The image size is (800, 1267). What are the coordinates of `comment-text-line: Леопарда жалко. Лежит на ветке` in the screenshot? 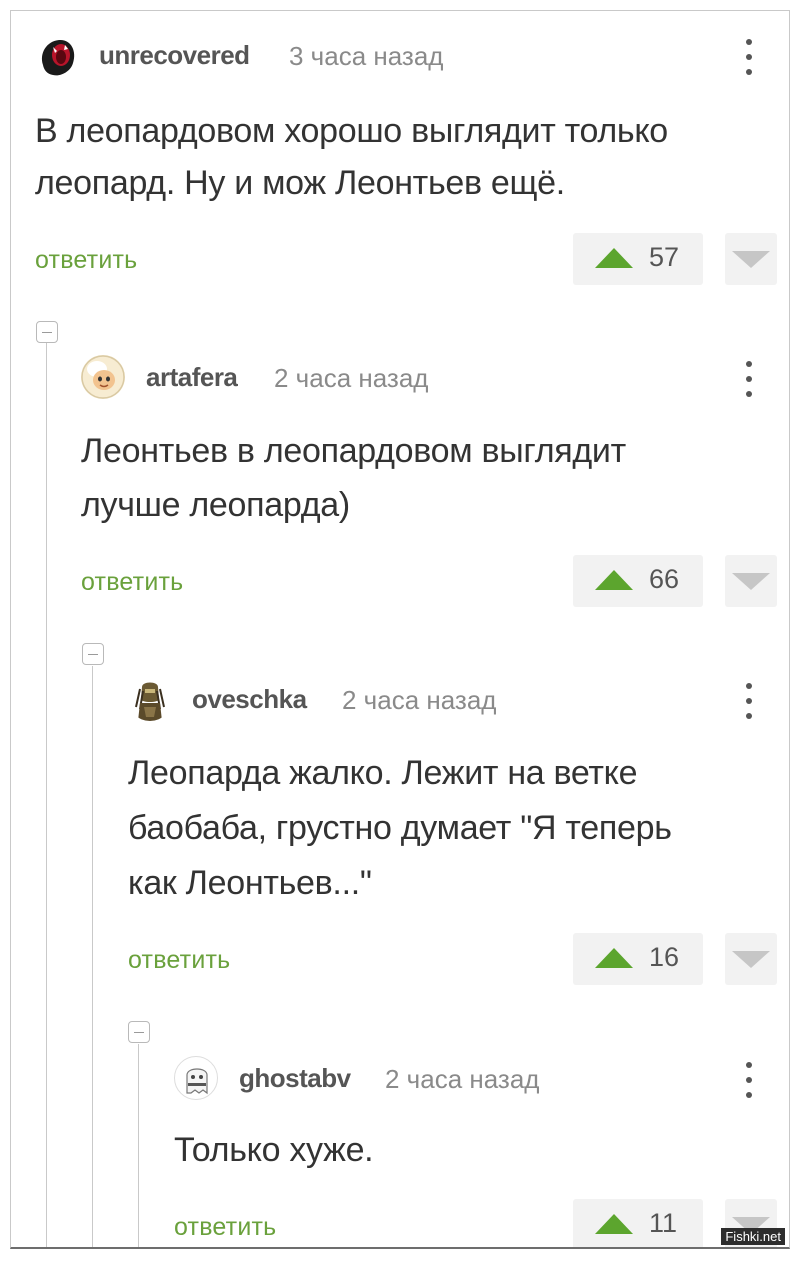 It's located at (383, 773).